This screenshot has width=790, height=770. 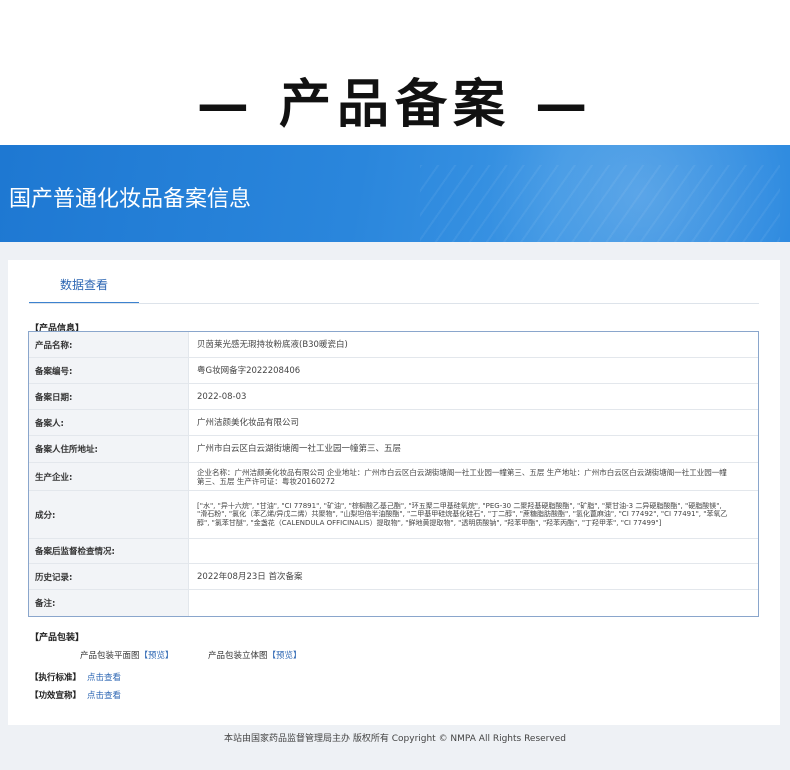 I want to click on standard-row: 【执行标准】 点击查看, so click(x=75, y=677).